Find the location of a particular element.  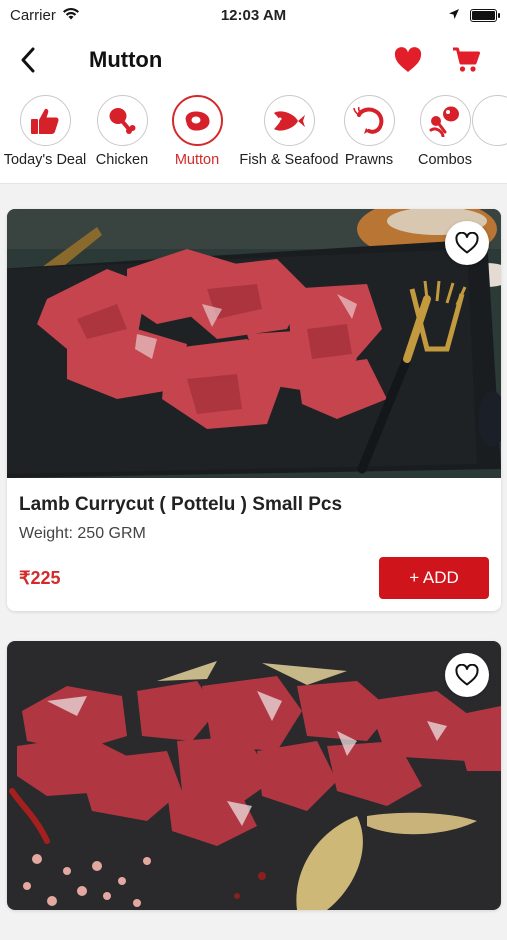

carrier-info: Carrier is located at coordinates (45, 15).